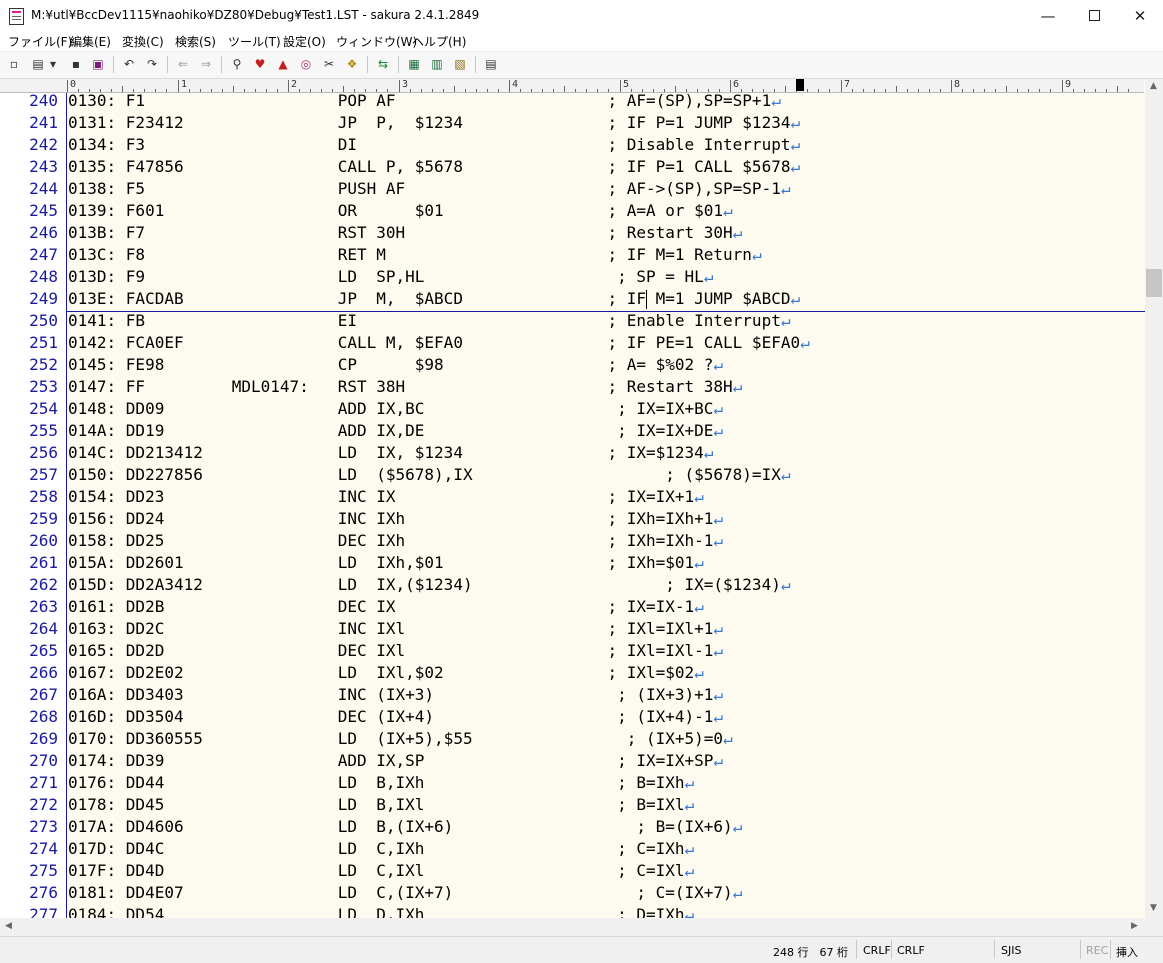  Describe the element at coordinates (1140, 15) in the screenshot. I see `close-button: ✕` at that location.